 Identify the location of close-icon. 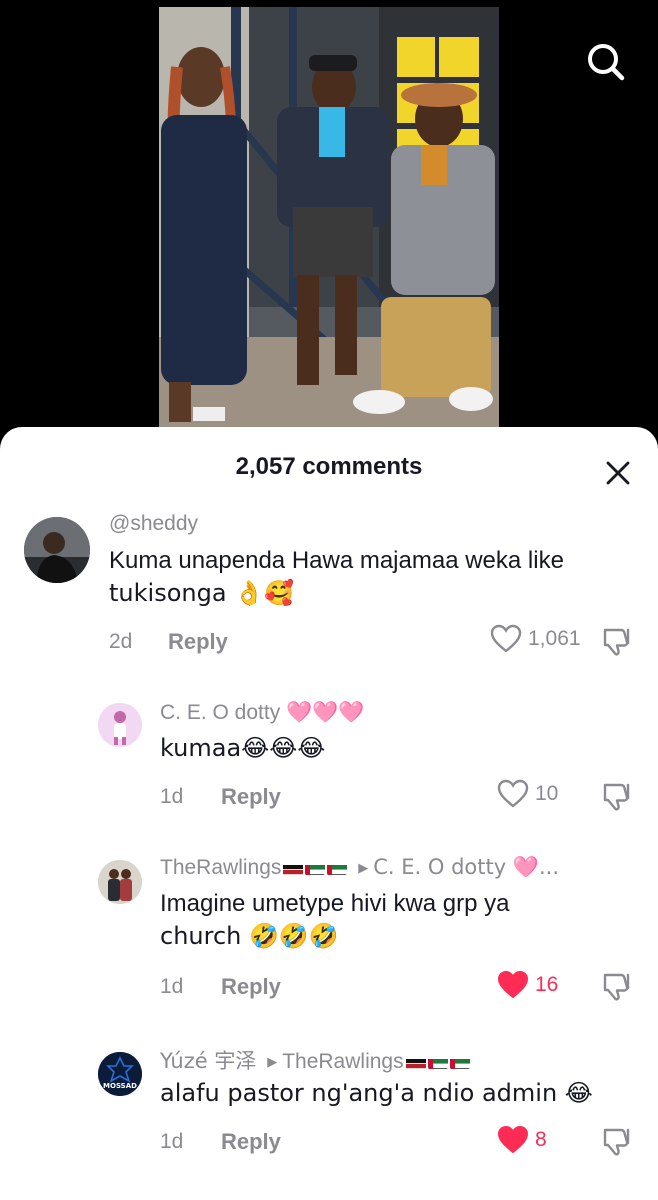
(618, 473).